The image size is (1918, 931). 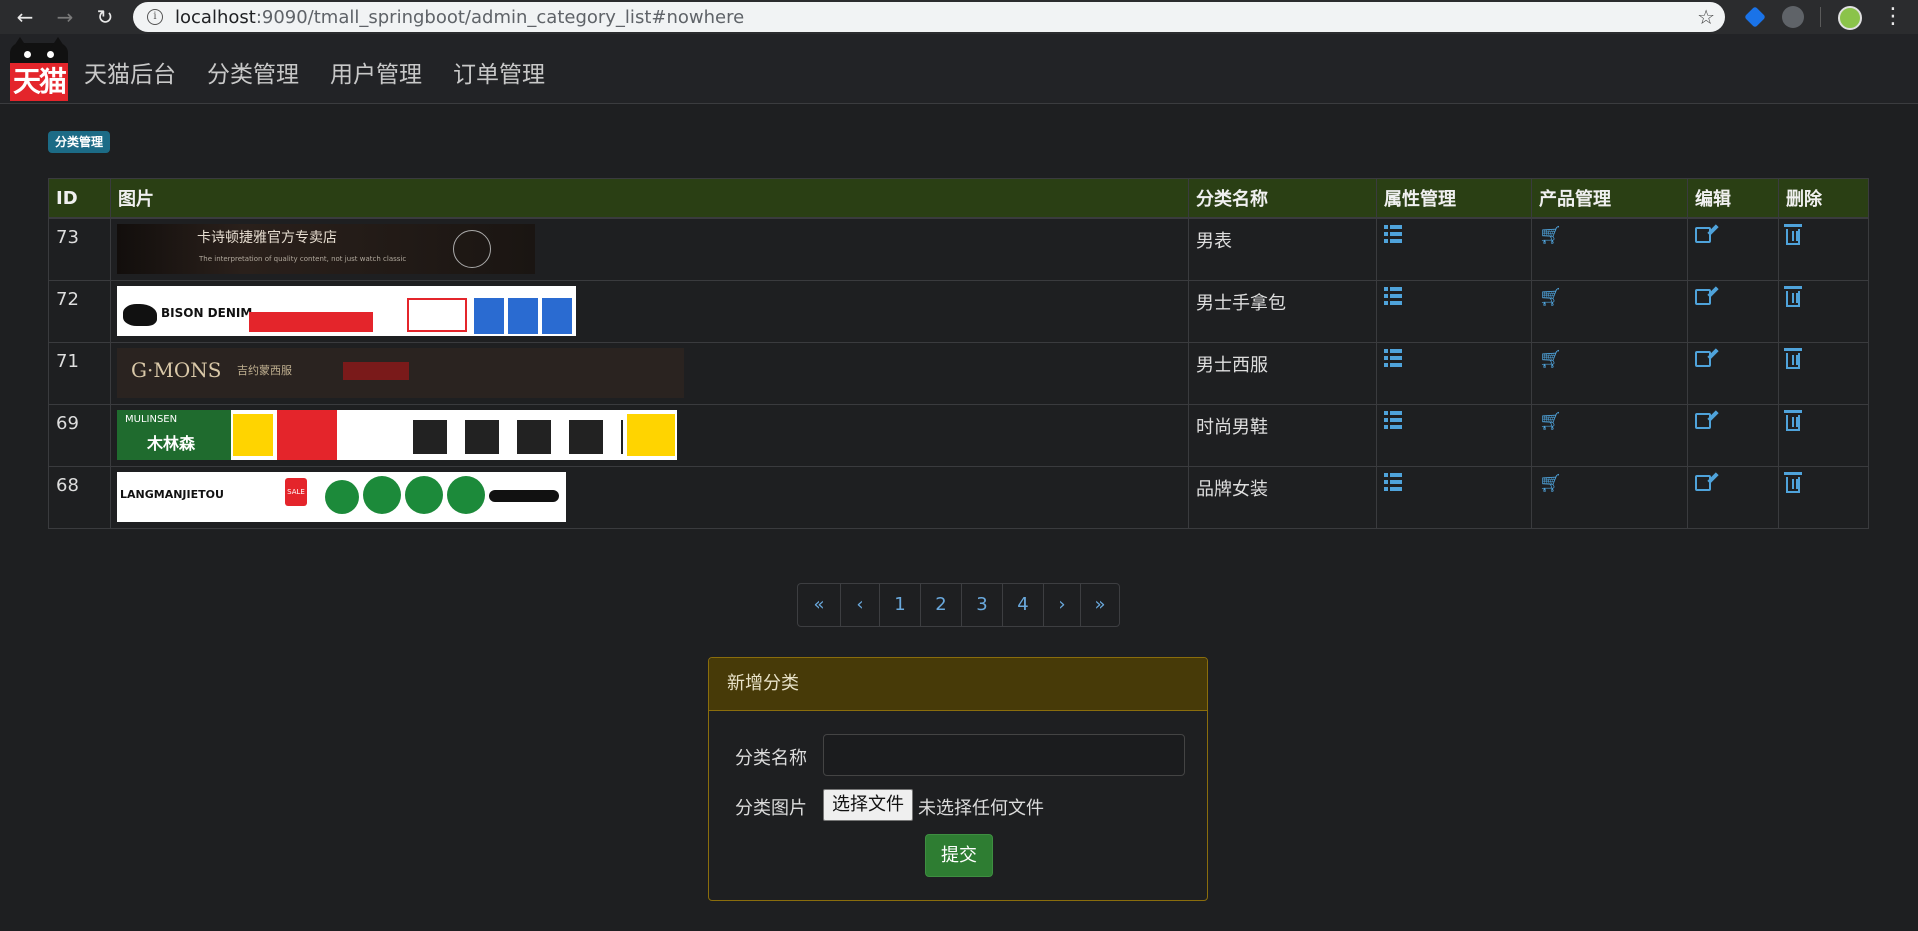 What do you see at coordinates (1282, 435) in the screenshot?
I see `row-category-name: 时尚男鞋` at bounding box center [1282, 435].